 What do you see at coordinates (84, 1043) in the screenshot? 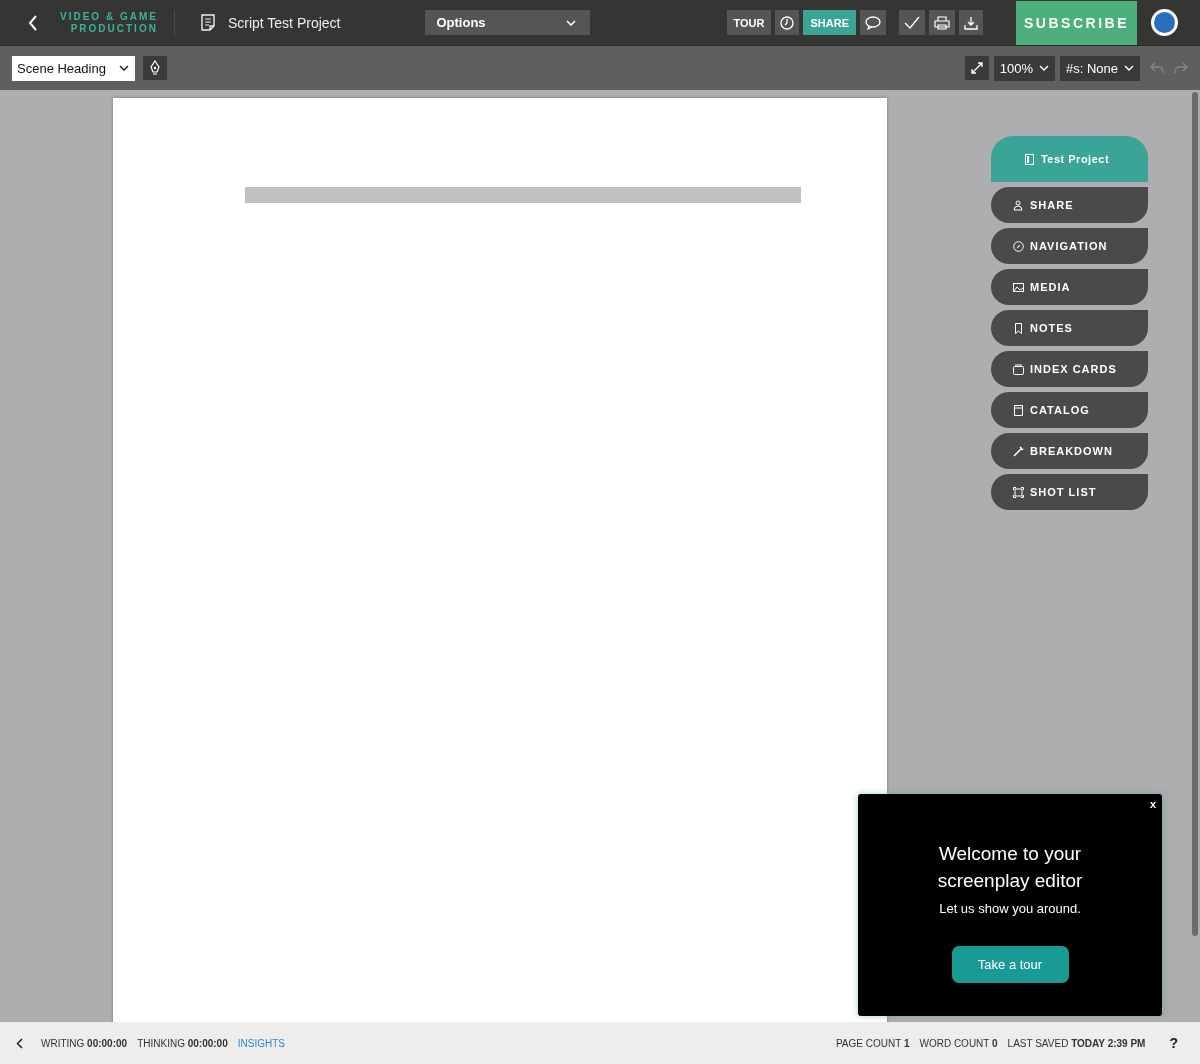
I see `status-stat: WRITING 00:00:00` at bounding box center [84, 1043].